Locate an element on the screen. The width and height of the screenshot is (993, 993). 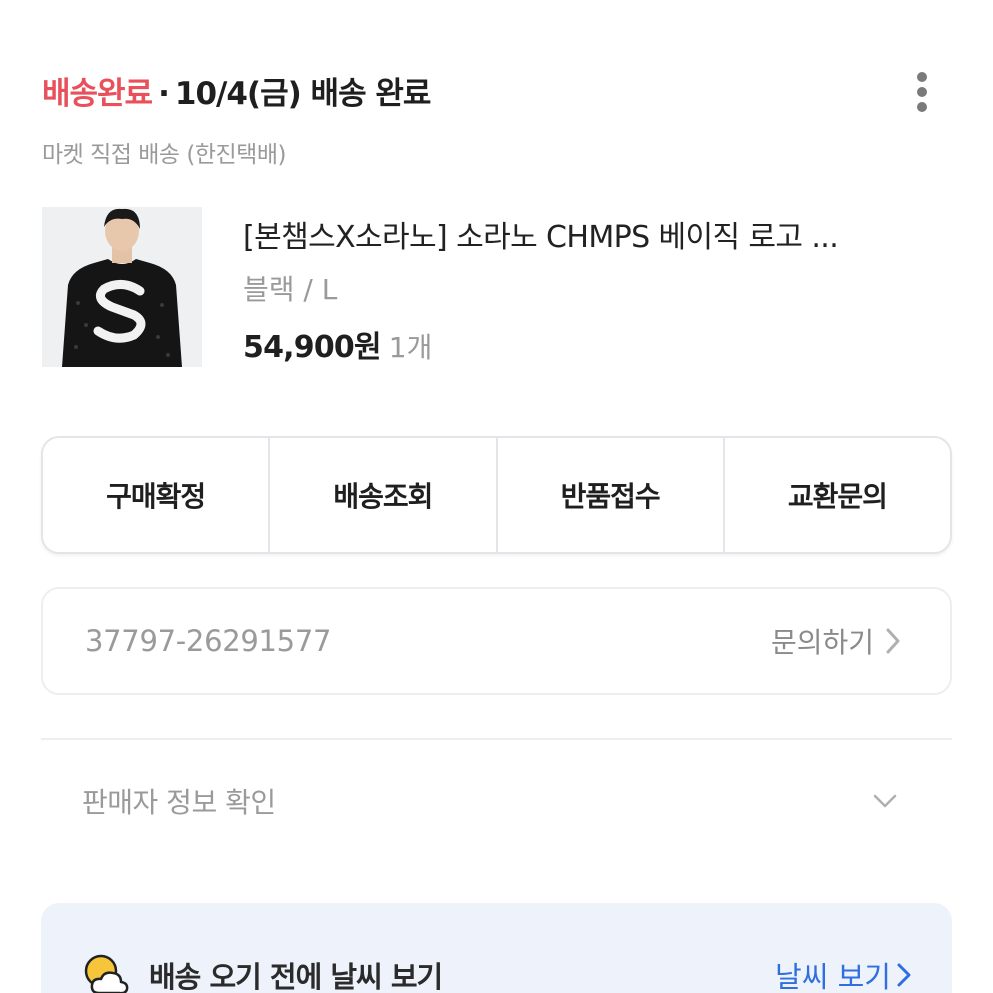
sun-cloud-icon is located at coordinates (106, 973).